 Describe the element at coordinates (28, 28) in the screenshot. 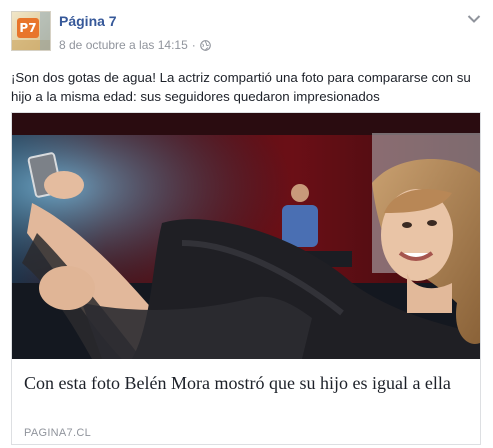

I see `avatar-logo: P7` at that location.